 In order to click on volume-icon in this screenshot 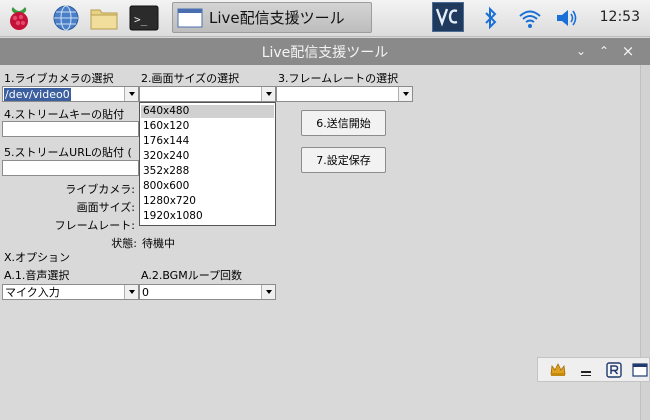, I will do `click(567, 18)`.